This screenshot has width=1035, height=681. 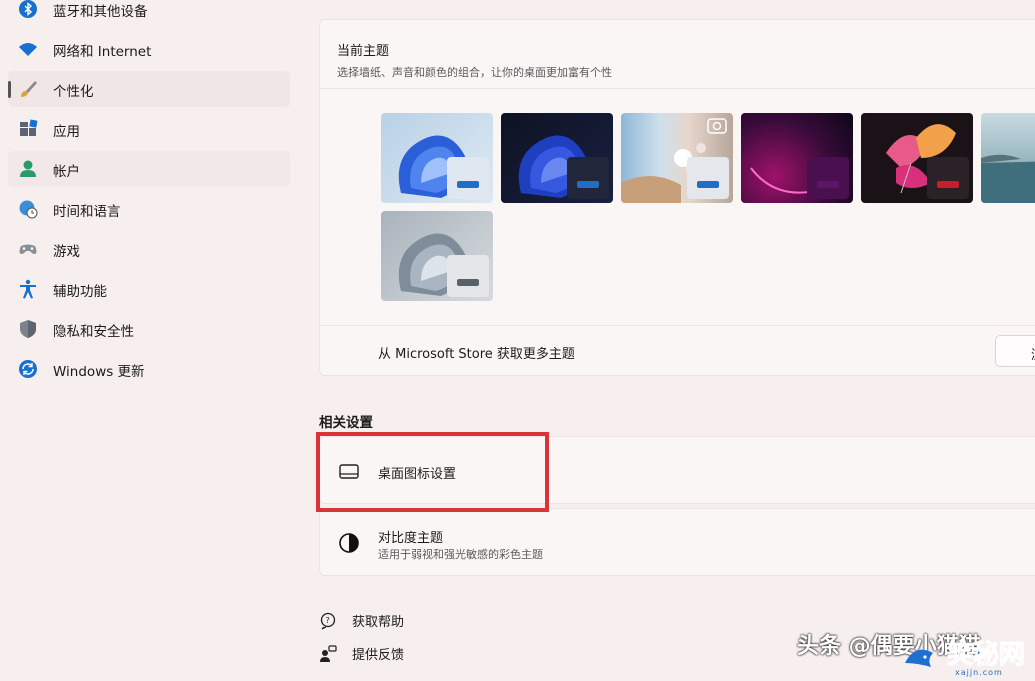 I want to click on globe-clock-icon, so click(x=28, y=209).